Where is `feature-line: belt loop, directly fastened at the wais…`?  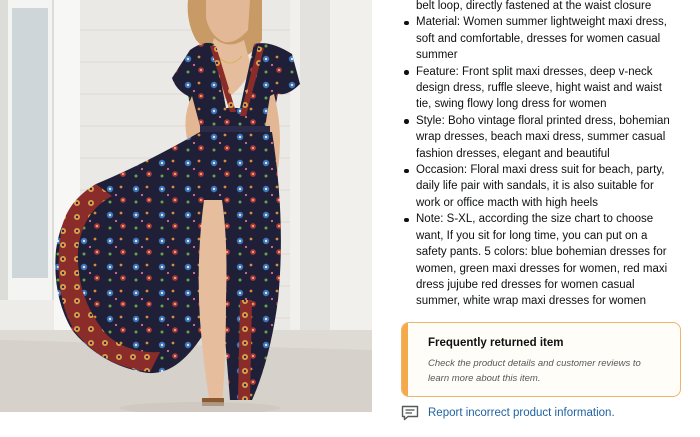
feature-line: belt loop, directly fastened at the wais… is located at coordinates (534, 6).